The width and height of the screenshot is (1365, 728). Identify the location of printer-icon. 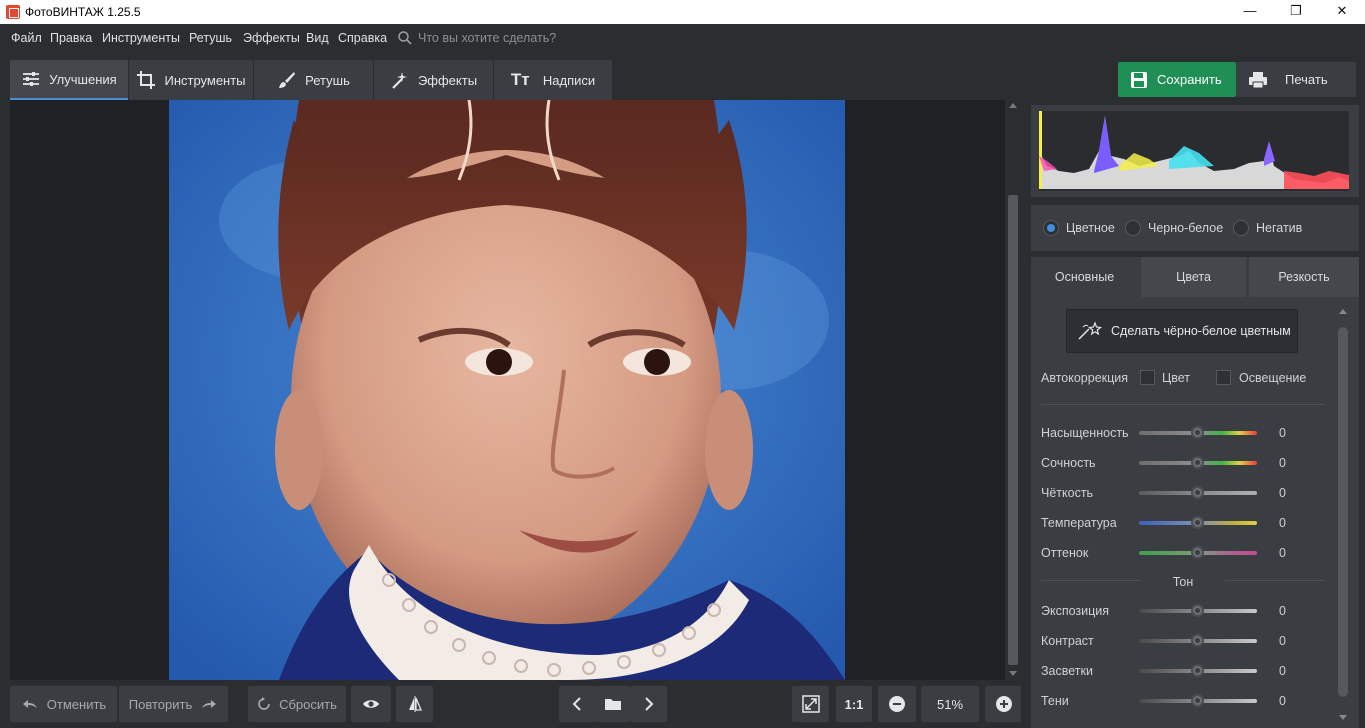
(1258, 79).